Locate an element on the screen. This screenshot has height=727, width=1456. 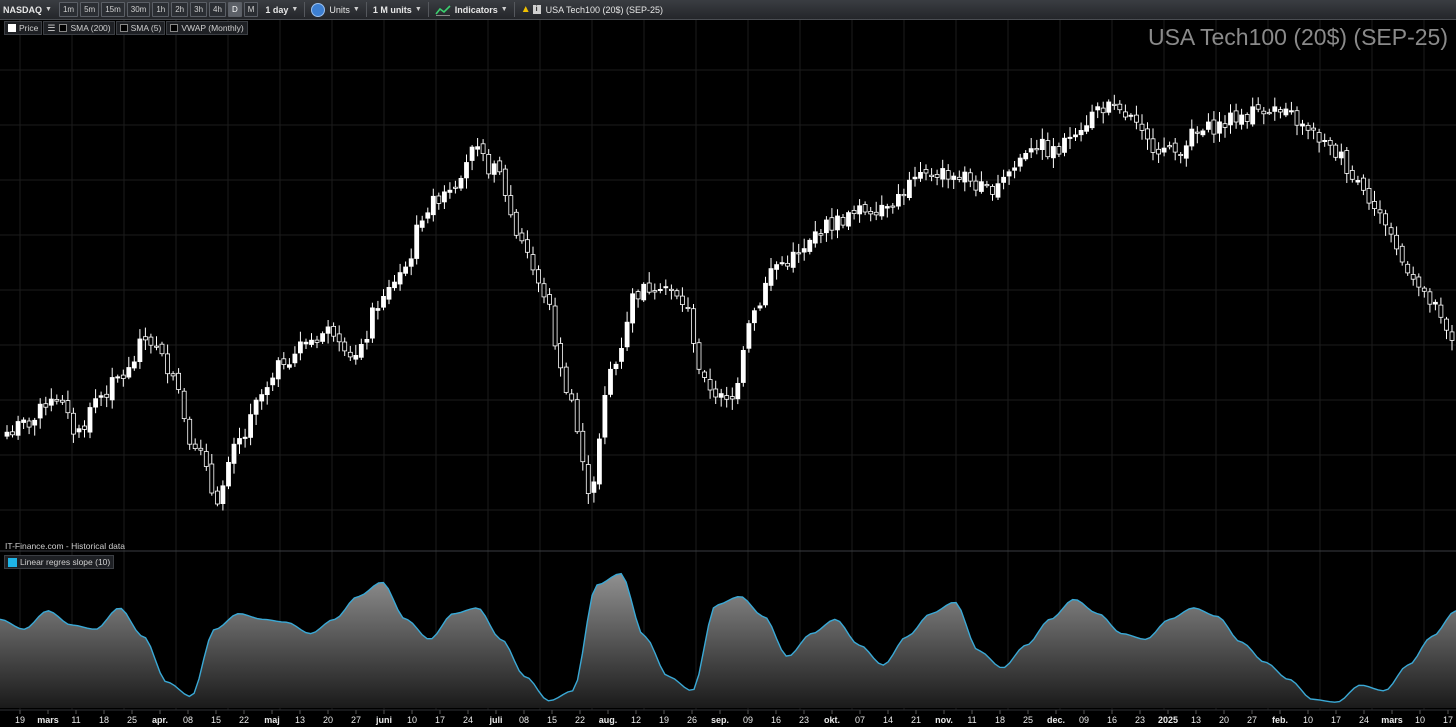
axis-tick-label: 24 is located at coordinates (468, 720).